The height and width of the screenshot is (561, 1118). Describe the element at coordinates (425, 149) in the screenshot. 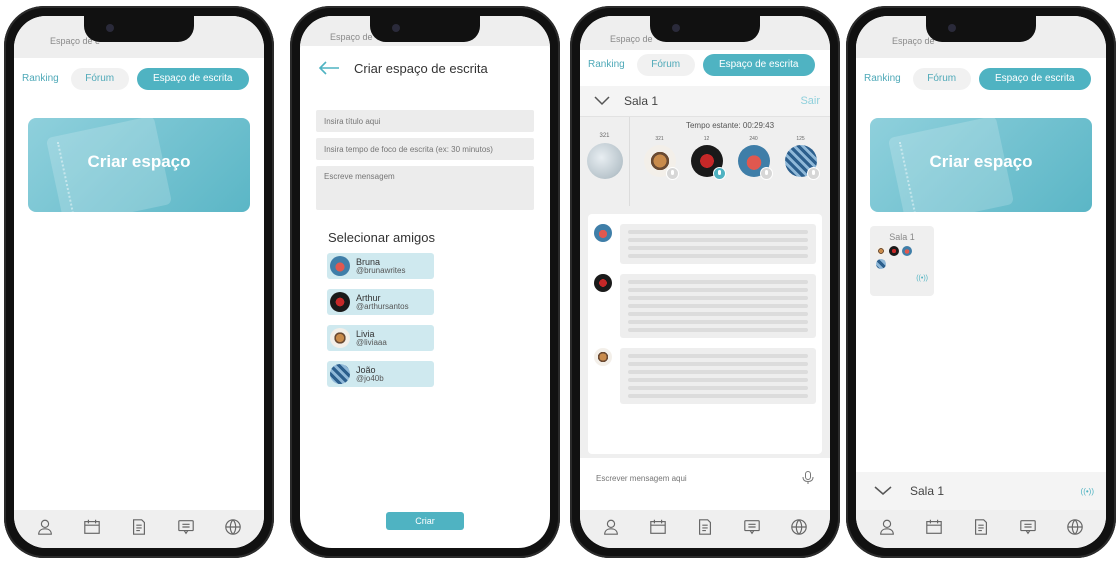

I see `focus-time-input` at that location.